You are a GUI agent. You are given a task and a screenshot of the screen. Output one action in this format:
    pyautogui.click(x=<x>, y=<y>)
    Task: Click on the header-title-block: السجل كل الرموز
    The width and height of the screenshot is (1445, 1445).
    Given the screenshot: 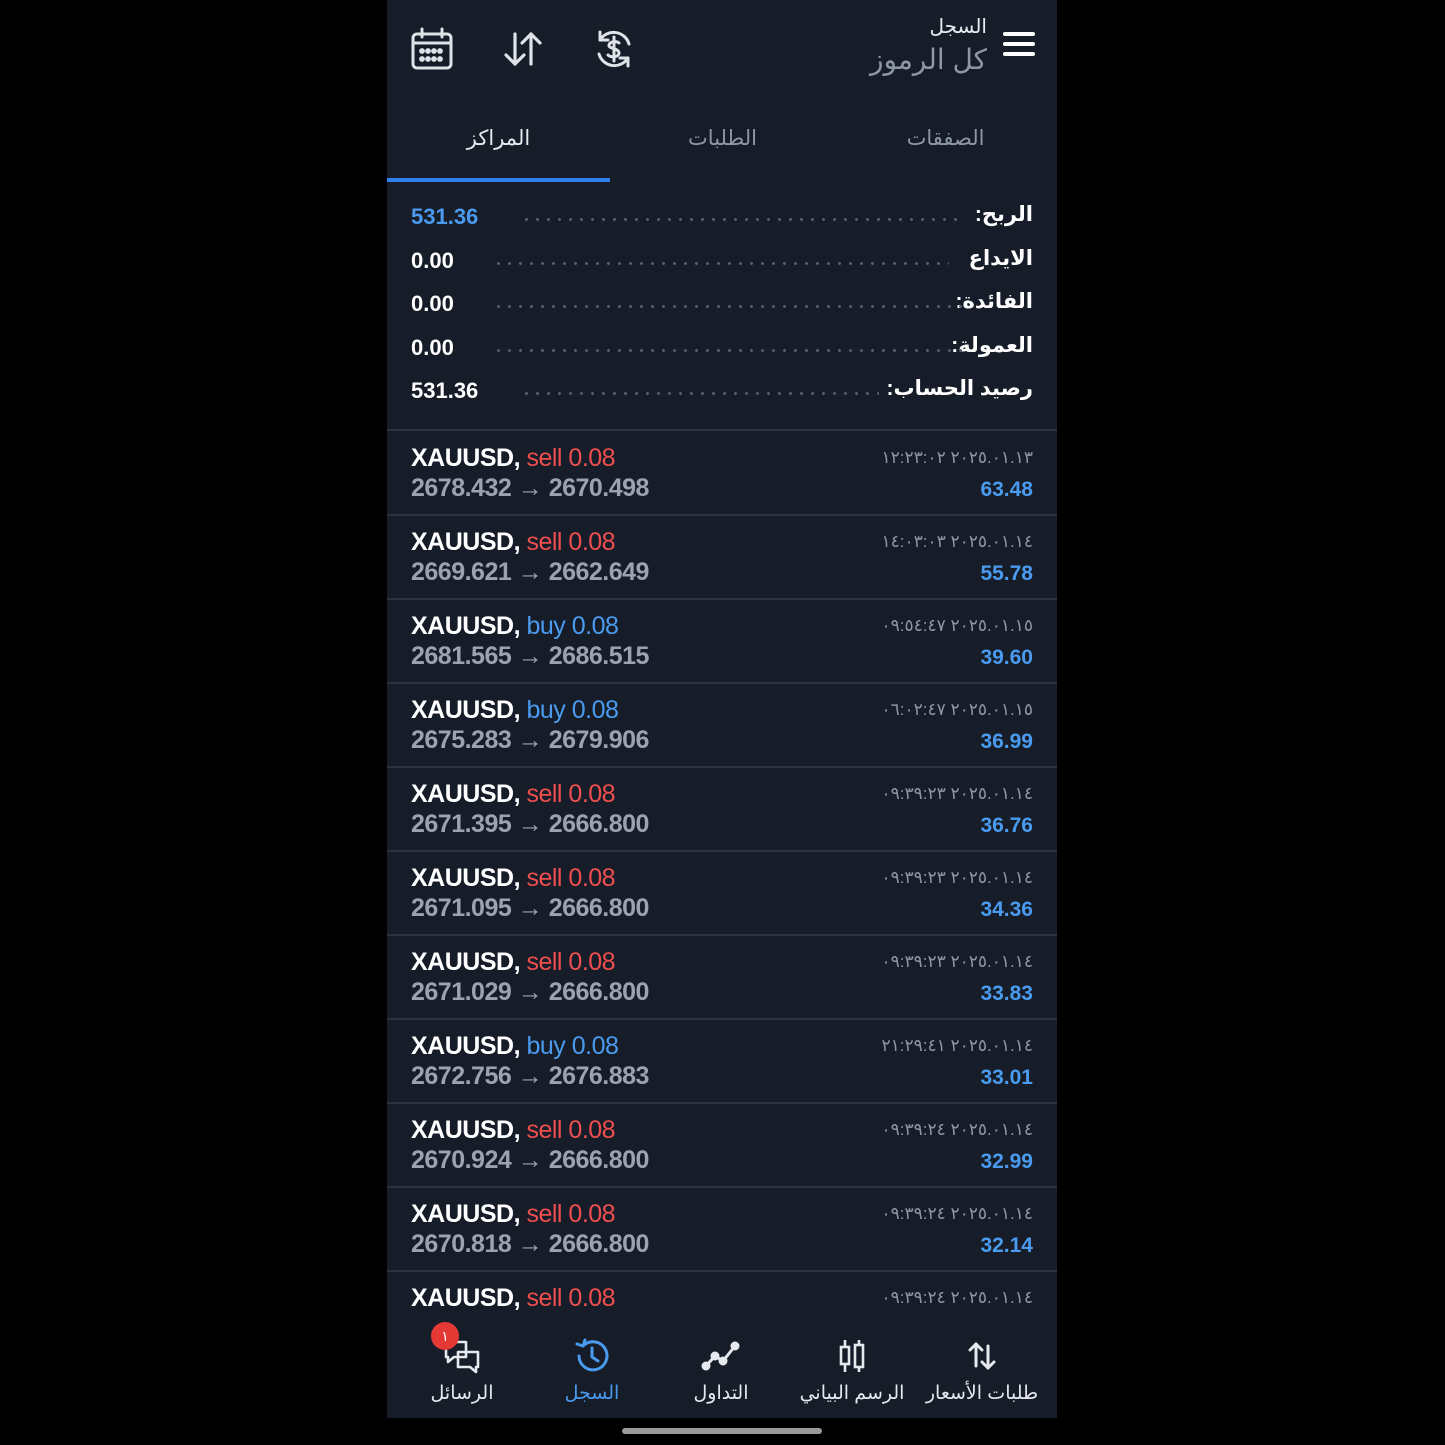 What is the action you would take?
    pyautogui.click(x=928, y=46)
    